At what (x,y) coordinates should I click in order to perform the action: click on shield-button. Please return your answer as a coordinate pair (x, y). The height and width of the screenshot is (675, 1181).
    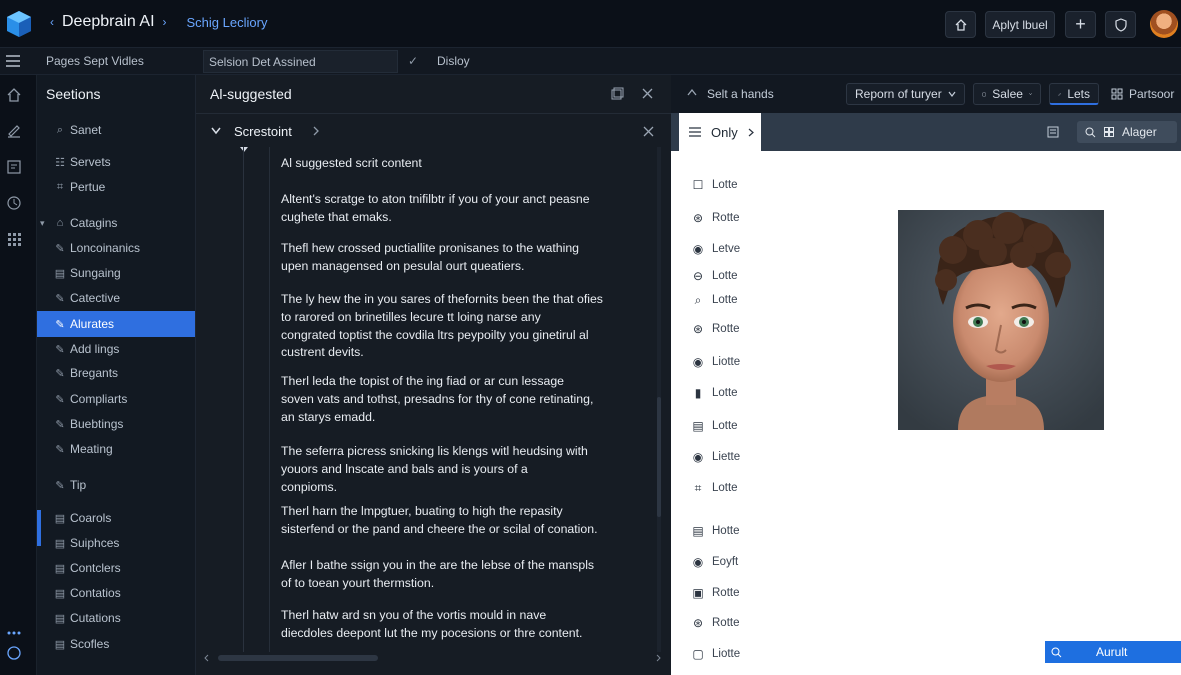
    Looking at the image, I should click on (1120, 24).